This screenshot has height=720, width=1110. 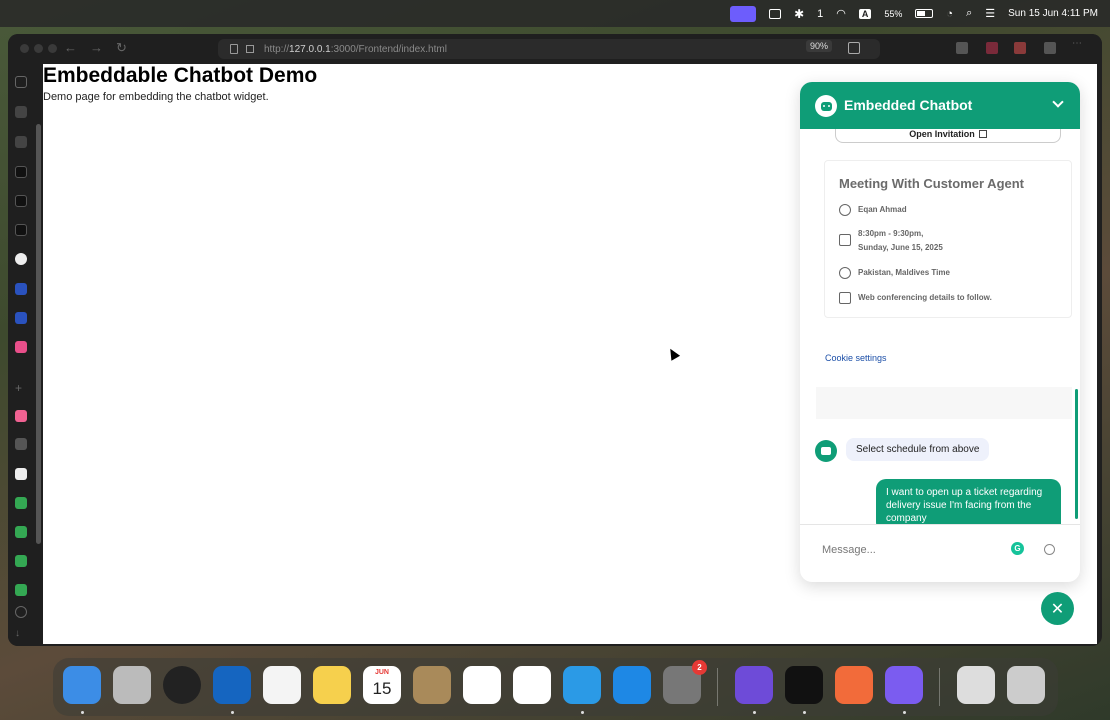 I want to click on outlook-icon, so click(x=232, y=685).